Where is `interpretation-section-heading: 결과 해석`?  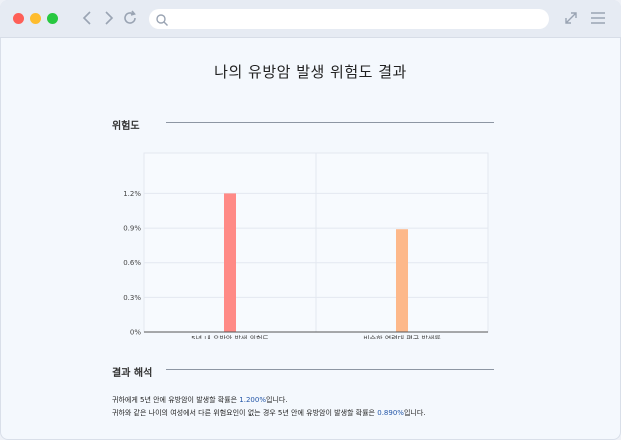 interpretation-section-heading: 결과 해석 is located at coordinates (132, 373).